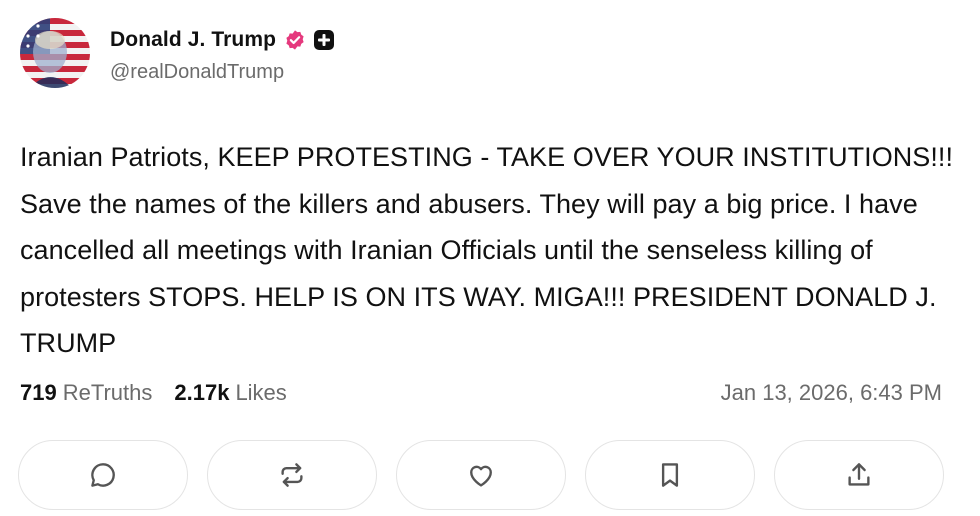 The width and height of the screenshot is (980, 516). What do you see at coordinates (107, 392) in the screenshot?
I see `retruths-label: ReTruths` at bounding box center [107, 392].